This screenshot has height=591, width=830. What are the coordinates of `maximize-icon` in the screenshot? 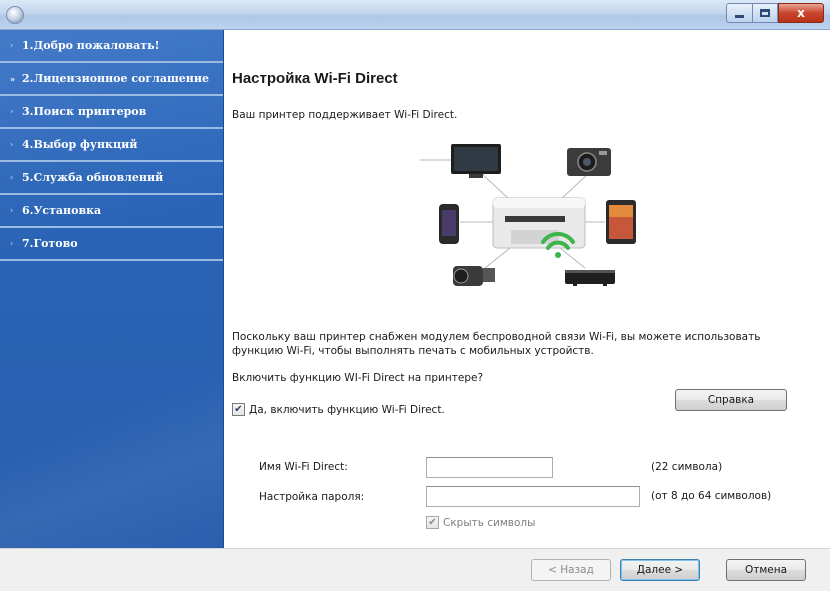 It's located at (765, 13).